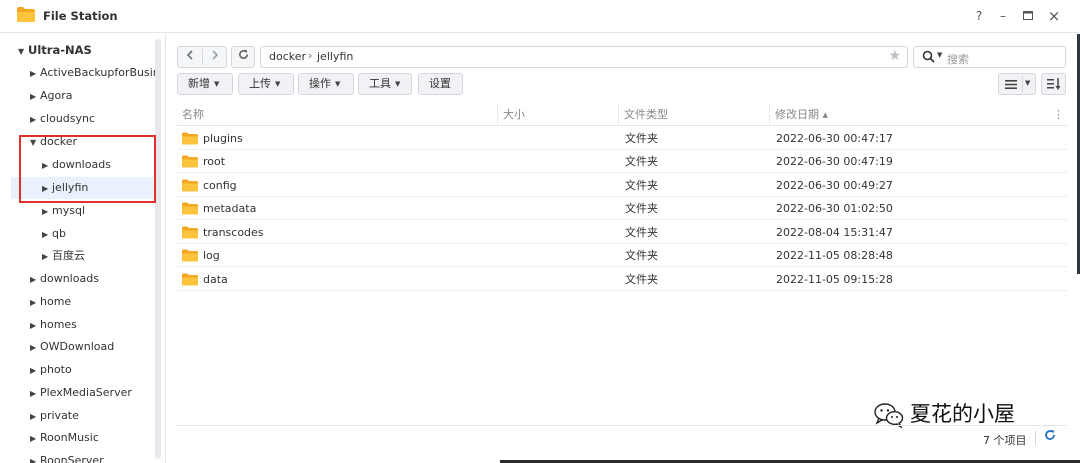 The height and width of the screenshot is (463, 1080). What do you see at coordinates (834, 279) in the screenshot?
I see `file-modified: 2022-11-05 09:15:28` at bounding box center [834, 279].